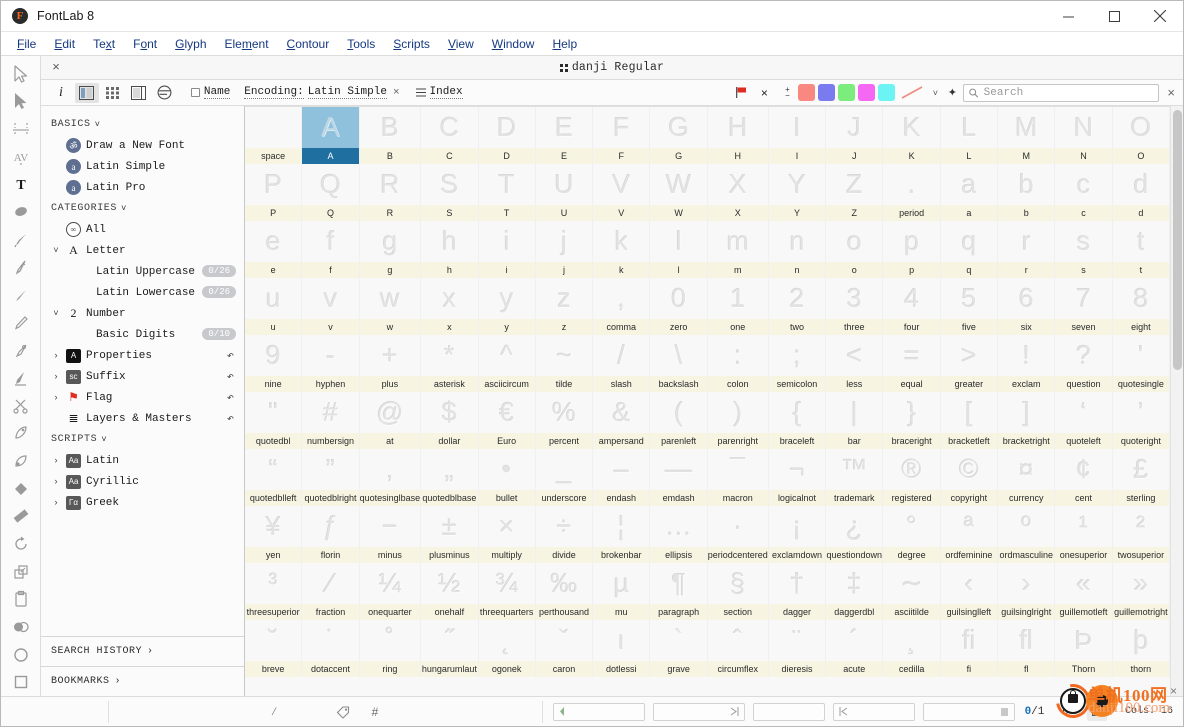 The image size is (1184, 727). What do you see at coordinates (21, 572) in the screenshot?
I see `transform-tool` at bounding box center [21, 572].